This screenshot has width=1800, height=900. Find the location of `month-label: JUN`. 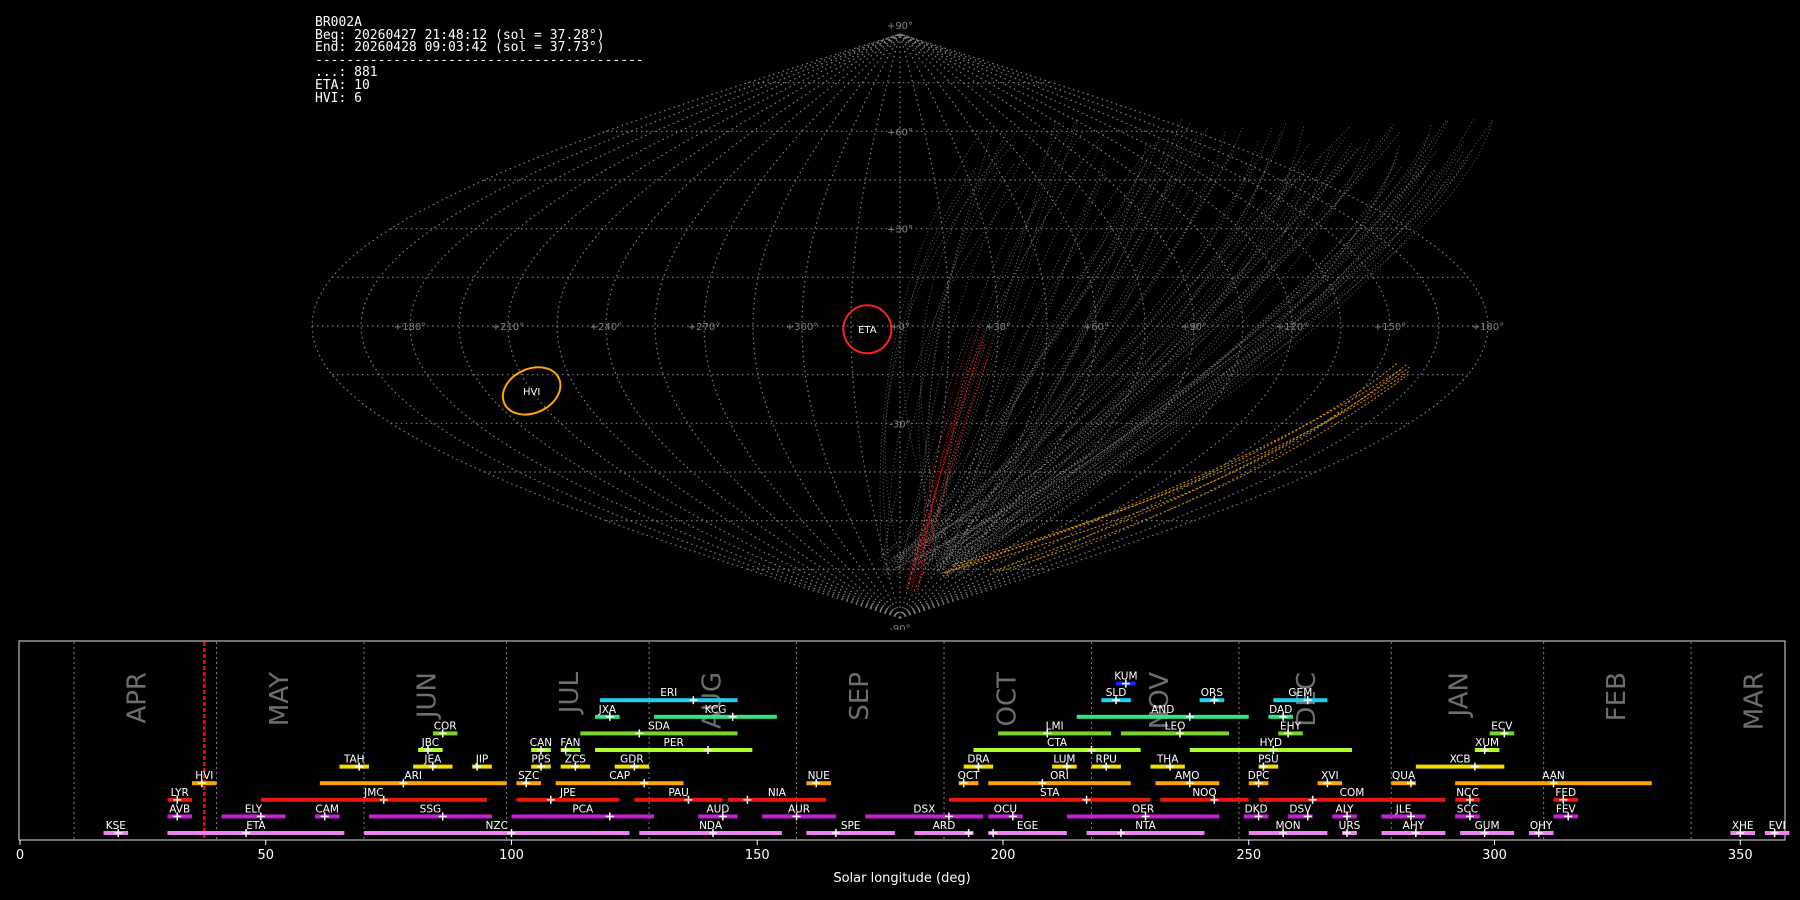

month-label: JUN is located at coordinates (427, 696).